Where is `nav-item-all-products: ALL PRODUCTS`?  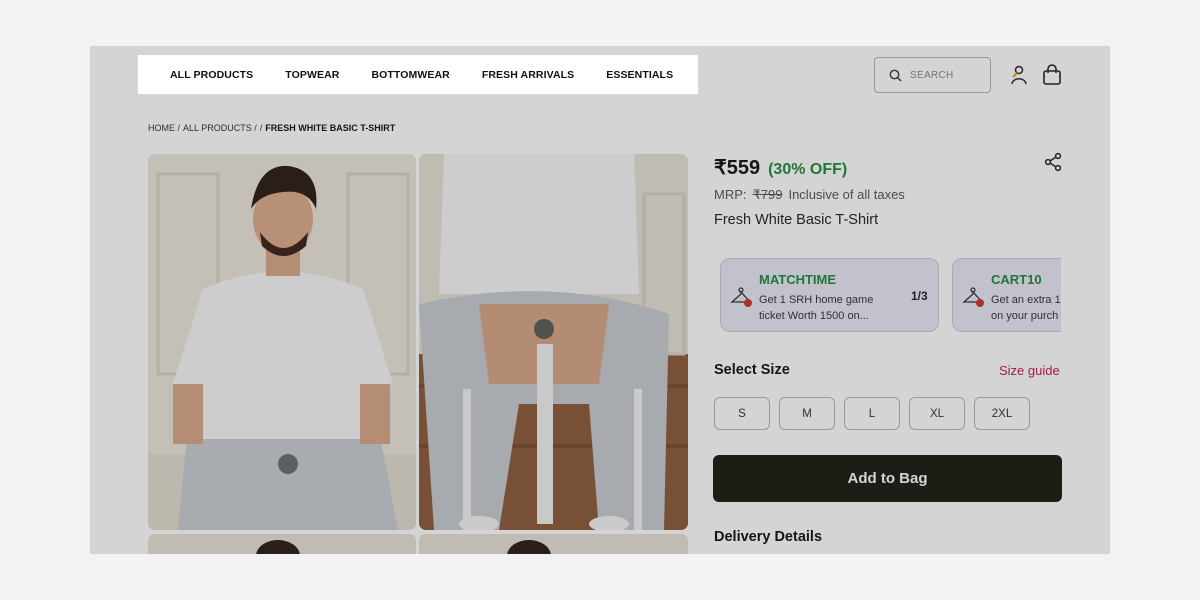
nav-item-all-products: ALL PRODUCTS is located at coordinates (211, 75).